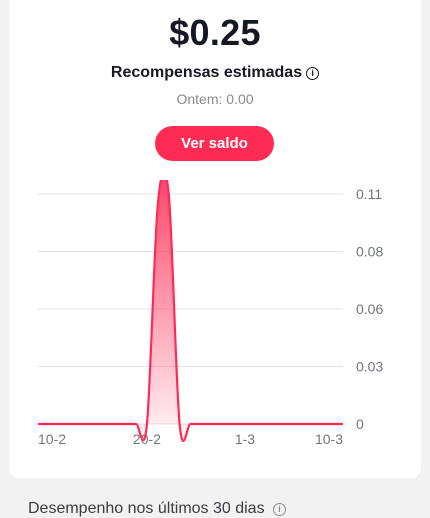  I want to click on performance-section-title: Desempenho nos últimos 30 dias i, so click(157, 509).